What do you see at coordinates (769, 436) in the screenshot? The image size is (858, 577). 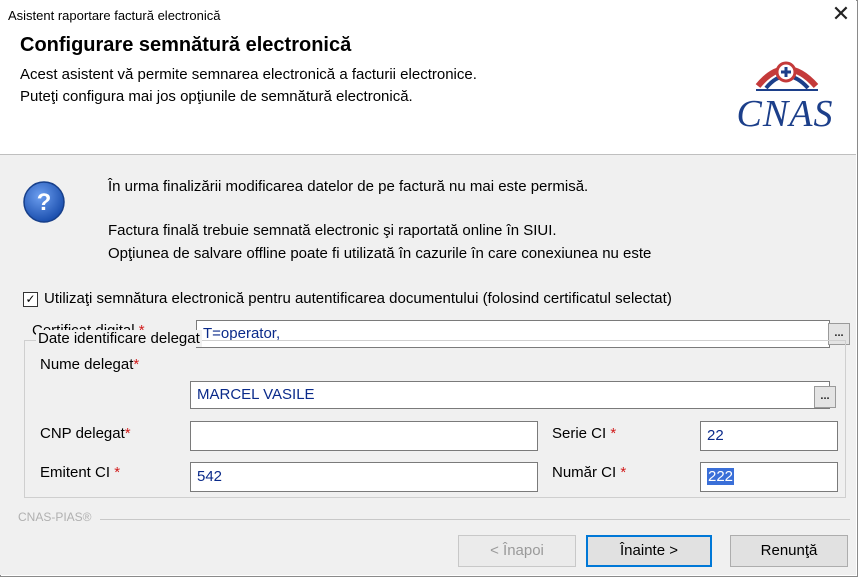 I see `serie-ci-field: 22` at bounding box center [769, 436].